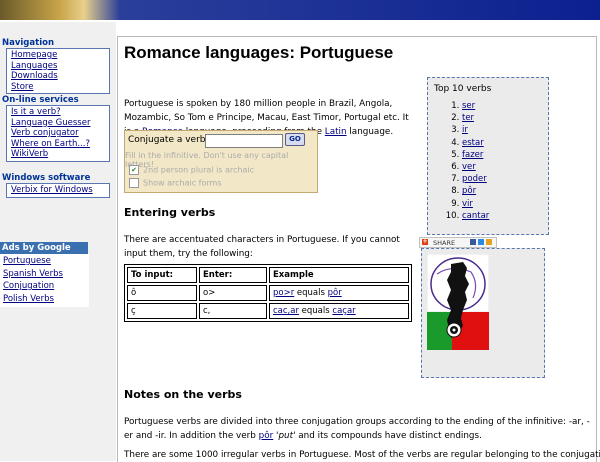 The image size is (600, 462). Describe the element at coordinates (335, 293) in the screenshot. I see `example-link-b: pôr` at that location.